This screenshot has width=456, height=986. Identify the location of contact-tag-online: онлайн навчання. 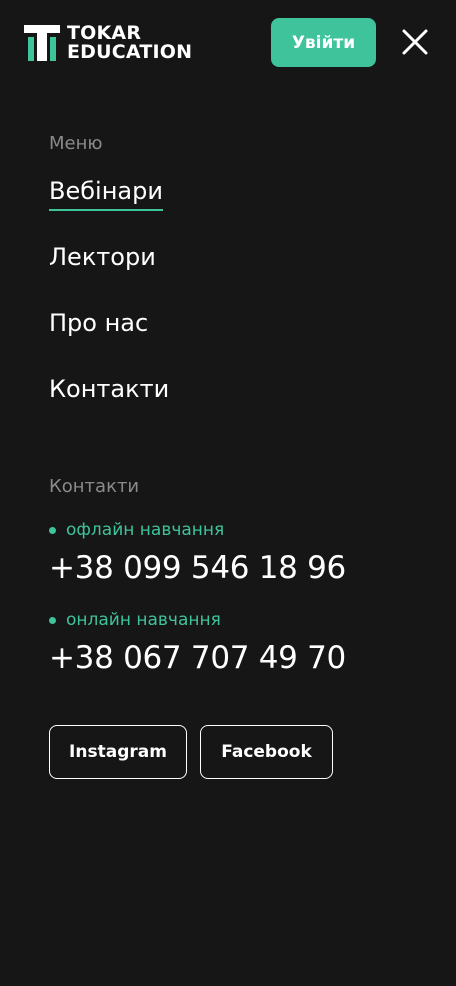
(135, 620).